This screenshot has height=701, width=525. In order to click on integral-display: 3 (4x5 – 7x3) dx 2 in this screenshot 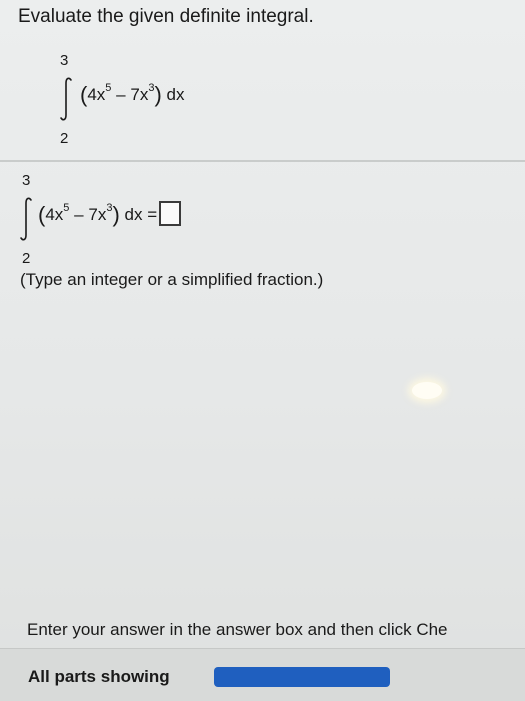, I will do `click(158, 102)`.